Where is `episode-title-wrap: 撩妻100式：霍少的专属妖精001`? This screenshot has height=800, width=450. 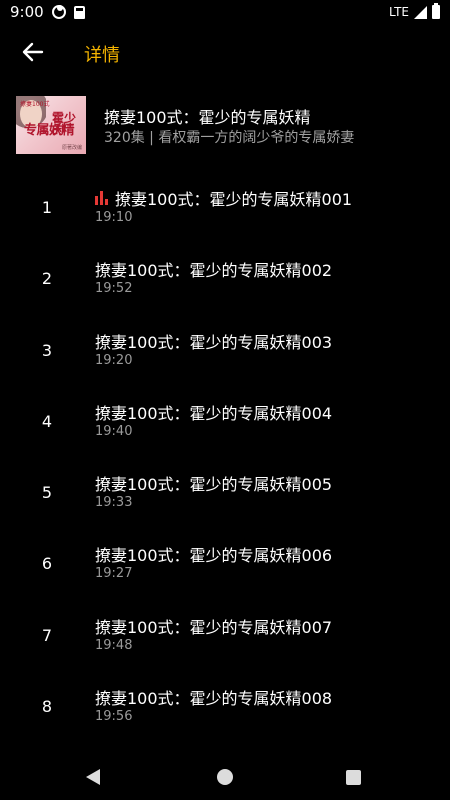 episode-title-wrap: 撩妻100式：霍少的专属妖精001 is located at coordinates (223, 198).